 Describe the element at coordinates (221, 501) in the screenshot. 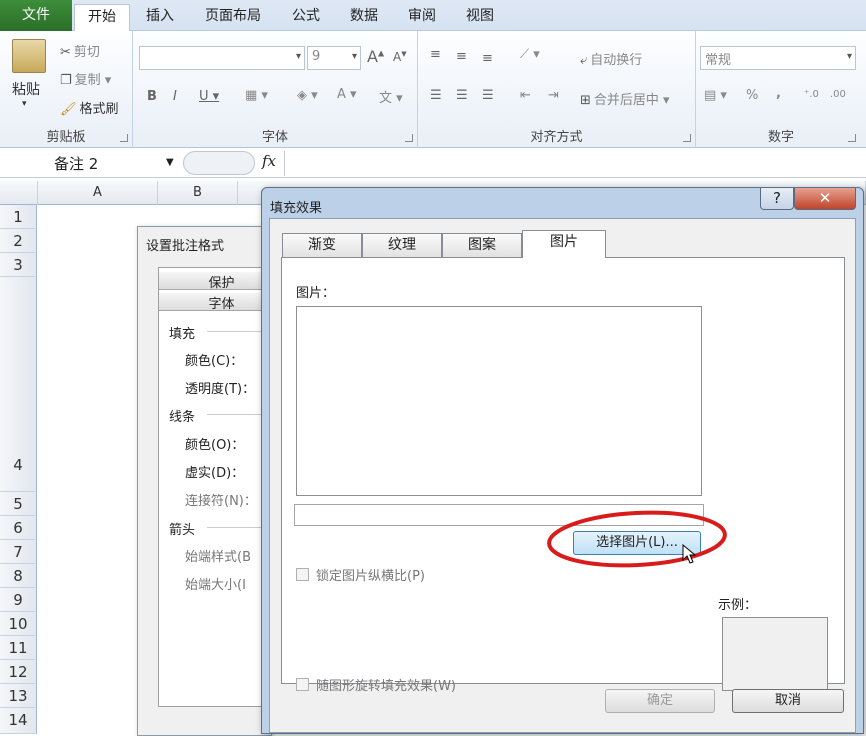

I see `connector-label: 连接符(N)：` at that location.